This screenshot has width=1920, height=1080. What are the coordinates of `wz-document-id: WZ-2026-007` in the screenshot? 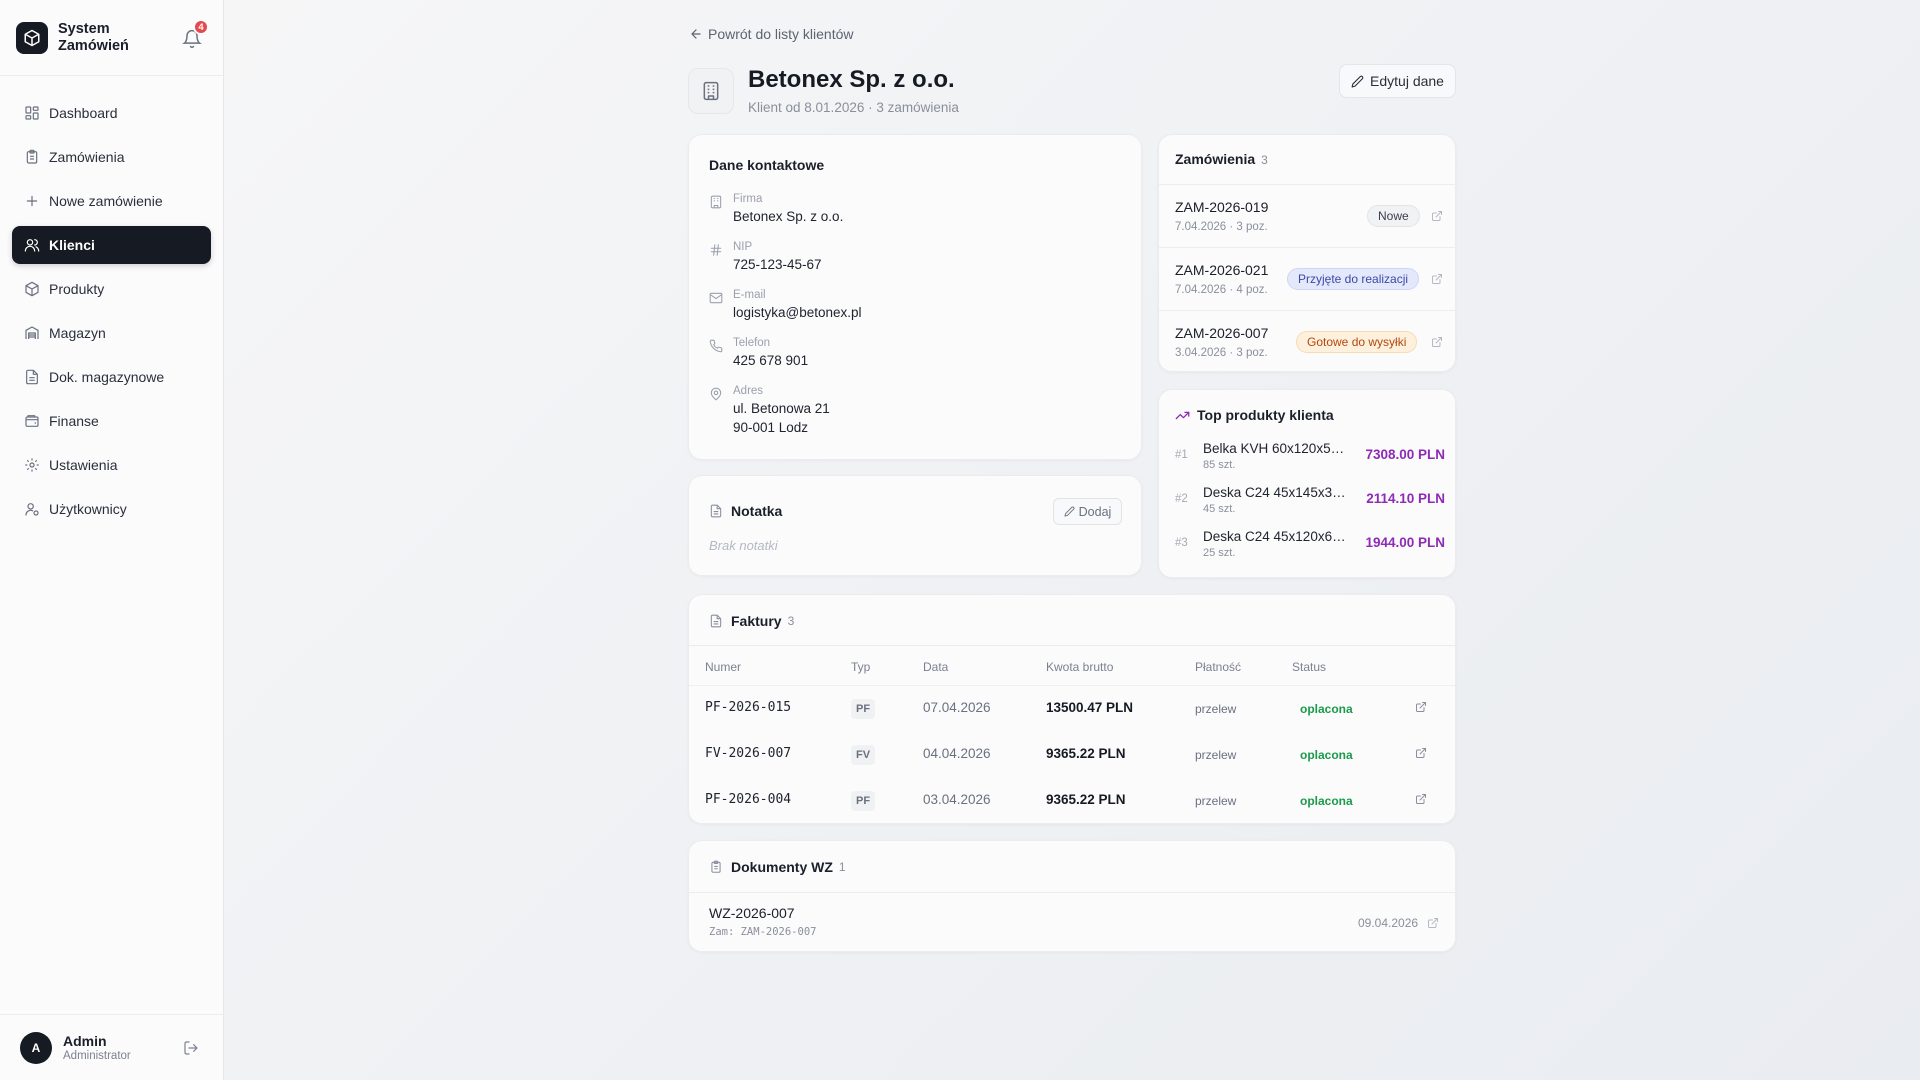 It's located at (752, 913).